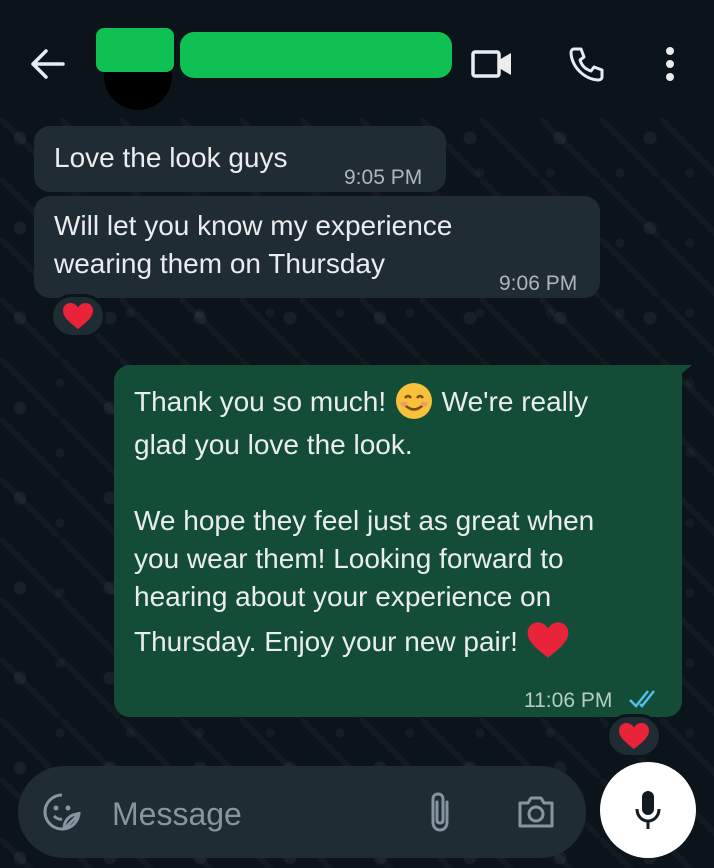  I want to click on message-line: wearing them on Thursday, so click(219, 263).